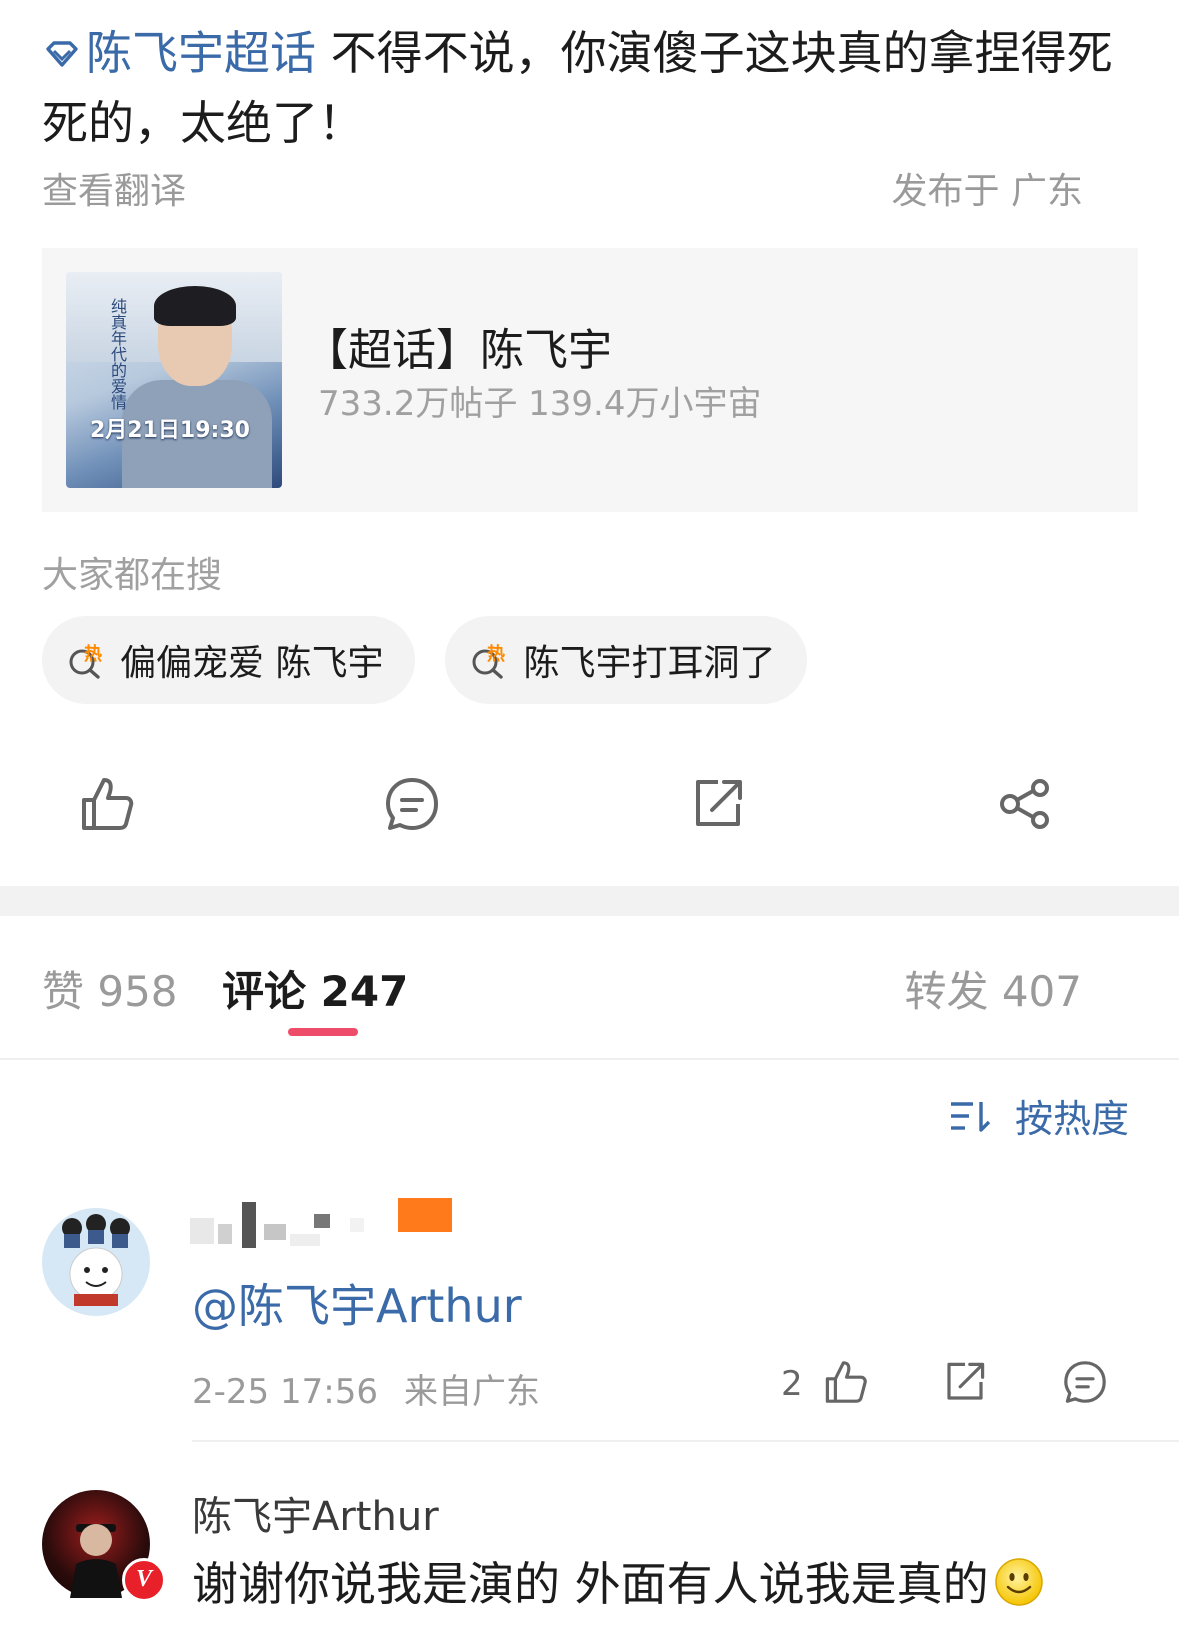 Image resolution: width=1179 pixels, height=1642 pixels. I want to click on active-tab-indicator, so click(323, 1032).